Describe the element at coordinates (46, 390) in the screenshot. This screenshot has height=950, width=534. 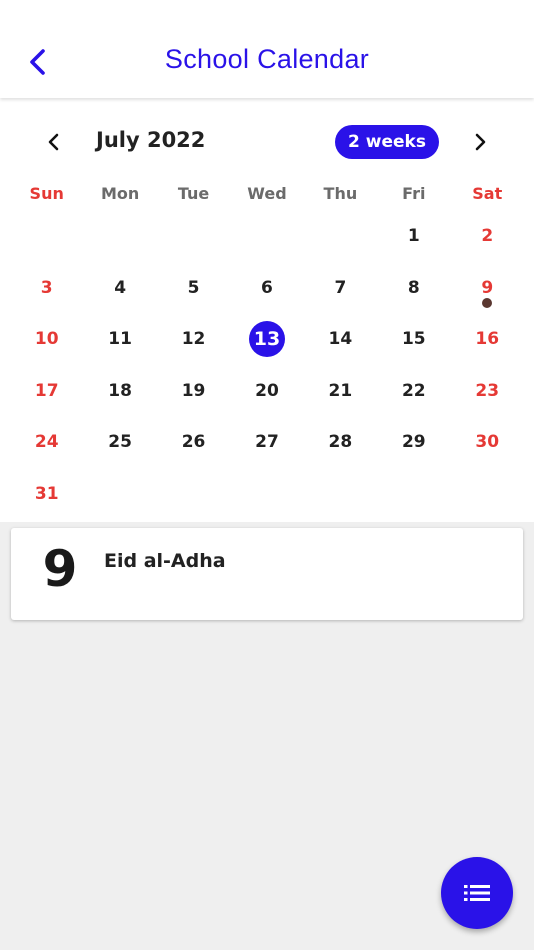
I see `day-number: 17` at that location.